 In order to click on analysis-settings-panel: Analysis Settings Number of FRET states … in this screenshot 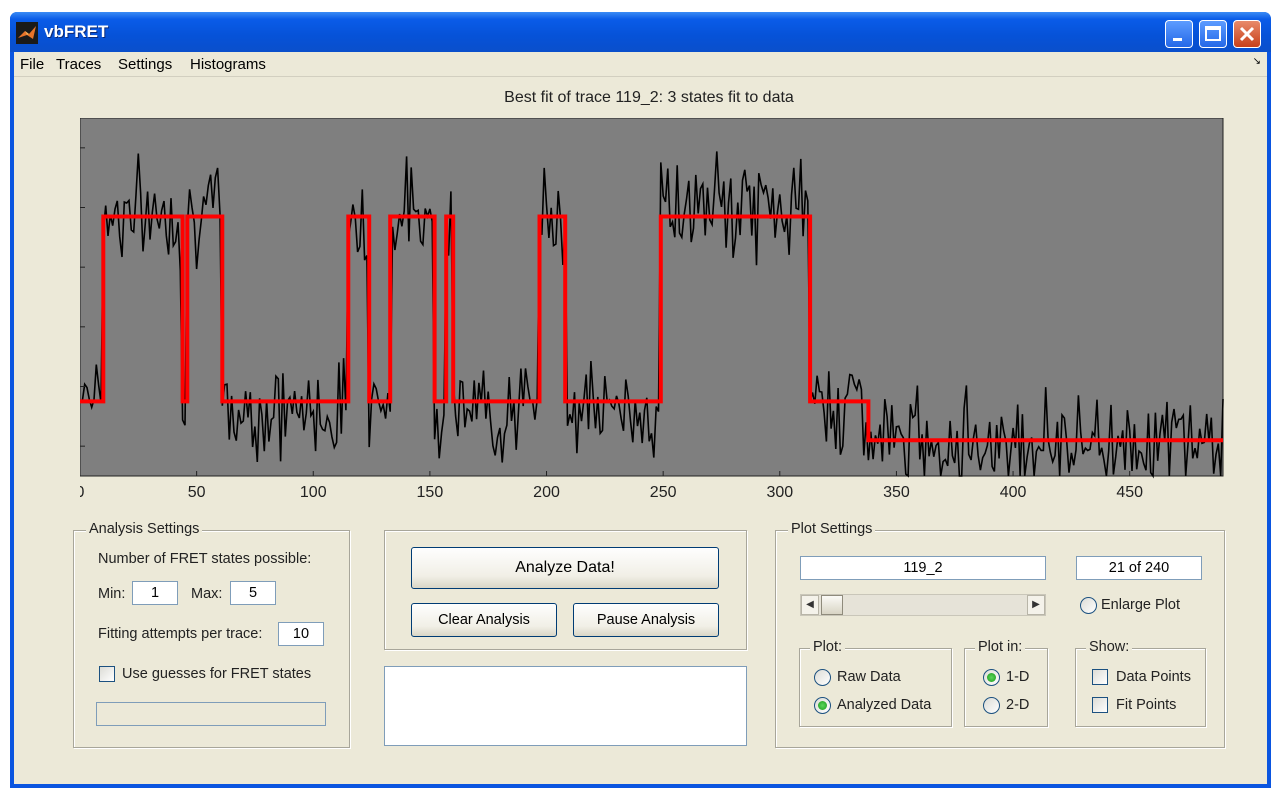, I will do `click(211, 634)`.